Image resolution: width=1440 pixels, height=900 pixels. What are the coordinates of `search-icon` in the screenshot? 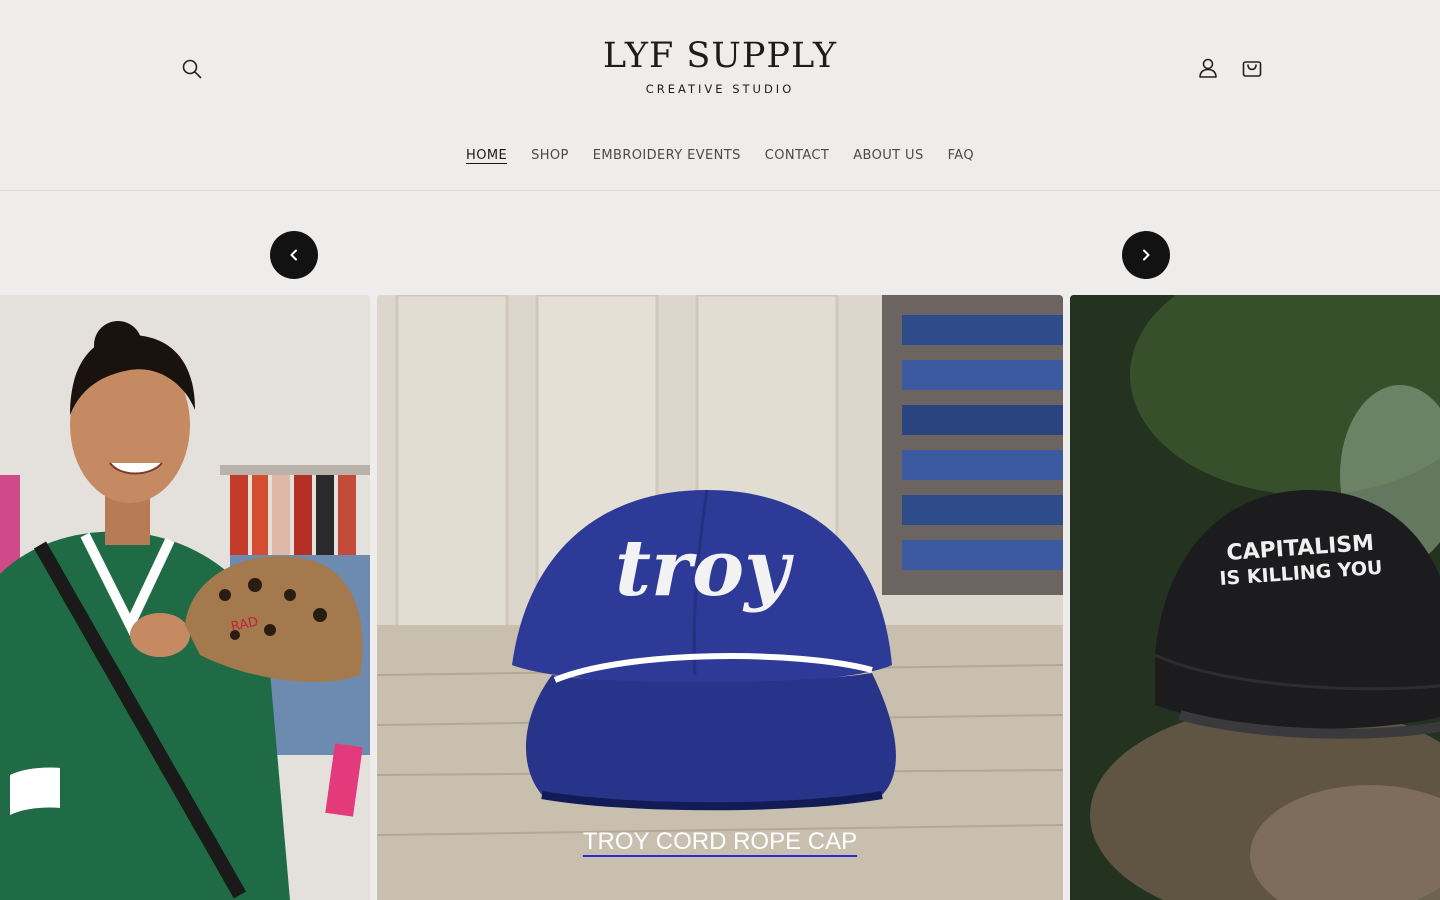 It's located at (192, 69).